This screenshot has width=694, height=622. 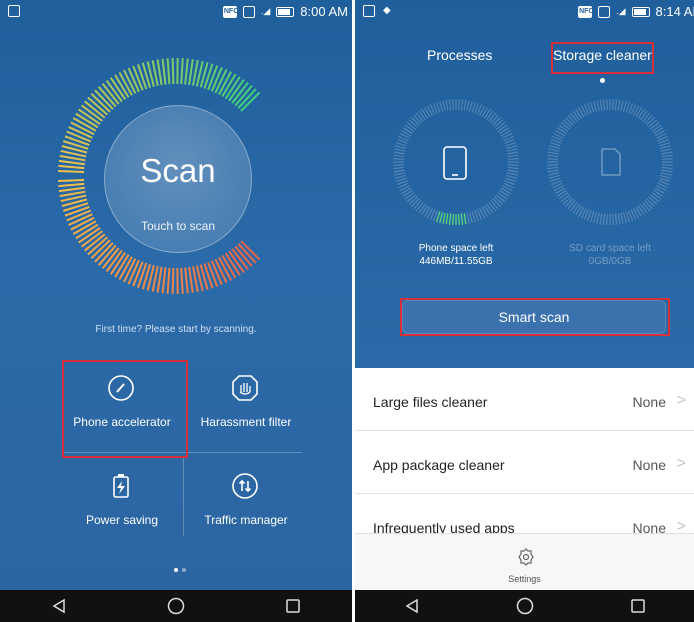 What do you see at coordinates (430, 402) in the screenshot?
I see `list-item-title: Large files cleaner` at bounding box center [430, 402].